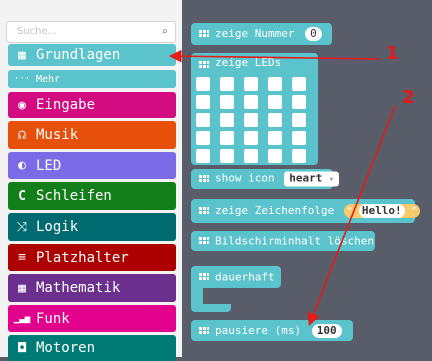 The width and height of the screenshot is (432, 361). Describe the element at coordinates (392, 53) in the screenshot. I see `annotation-label-1: 1` at that location.